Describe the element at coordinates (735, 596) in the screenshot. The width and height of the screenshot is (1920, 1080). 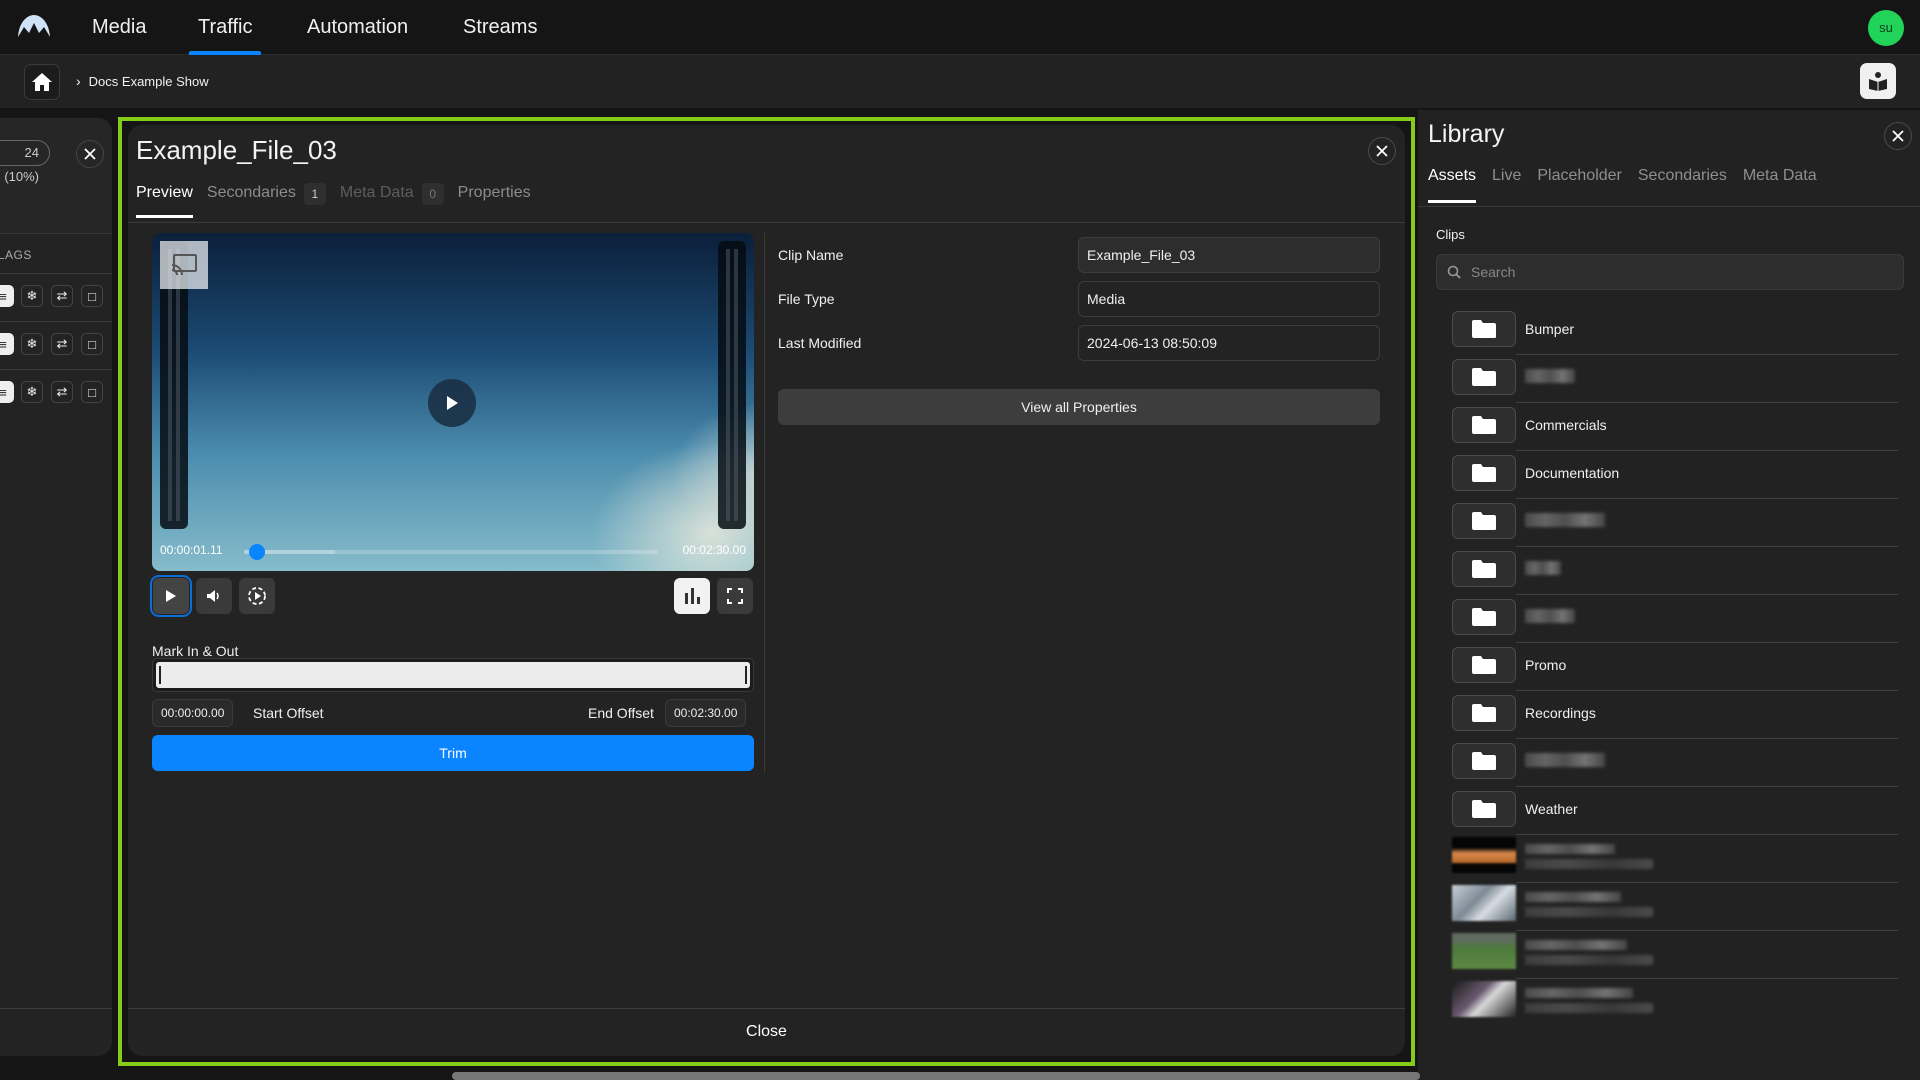
I see `fullscreen-button` at that location.